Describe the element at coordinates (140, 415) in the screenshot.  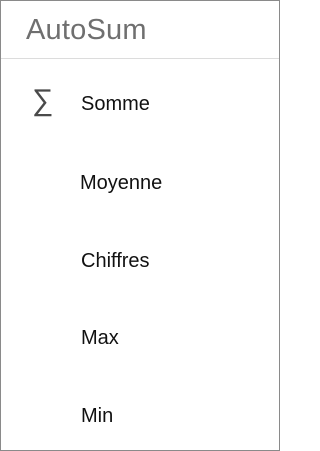
I see `menu-item-min: Min` at that location.